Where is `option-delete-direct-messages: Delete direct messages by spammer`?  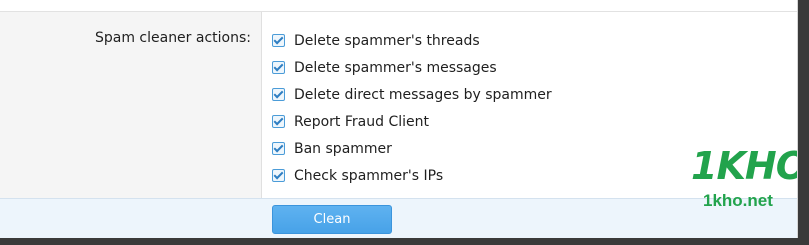 option-delete-direct-messages: Delete direct messages by spammer is located at coordinates (412, 94).